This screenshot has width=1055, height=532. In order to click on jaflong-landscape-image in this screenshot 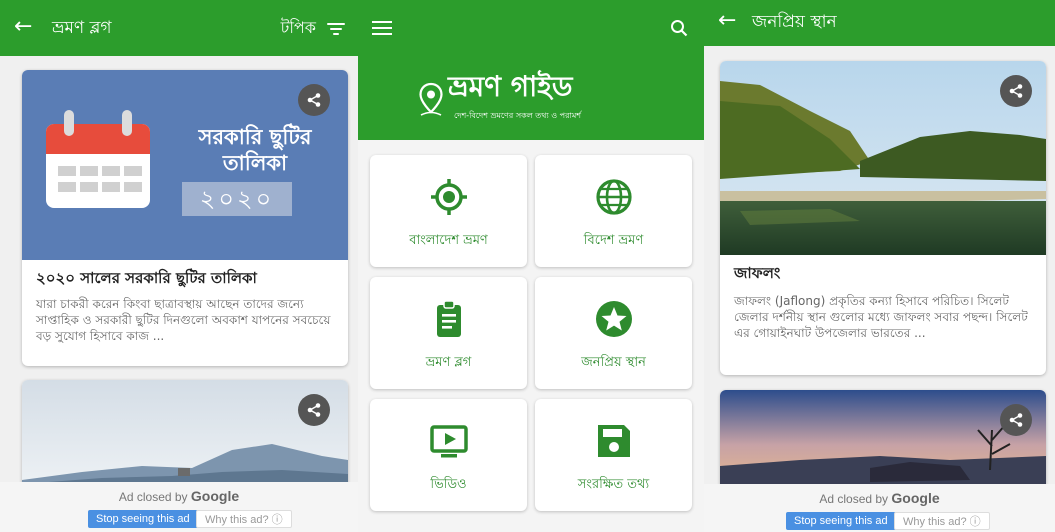, I will do `click(883, 158)`.